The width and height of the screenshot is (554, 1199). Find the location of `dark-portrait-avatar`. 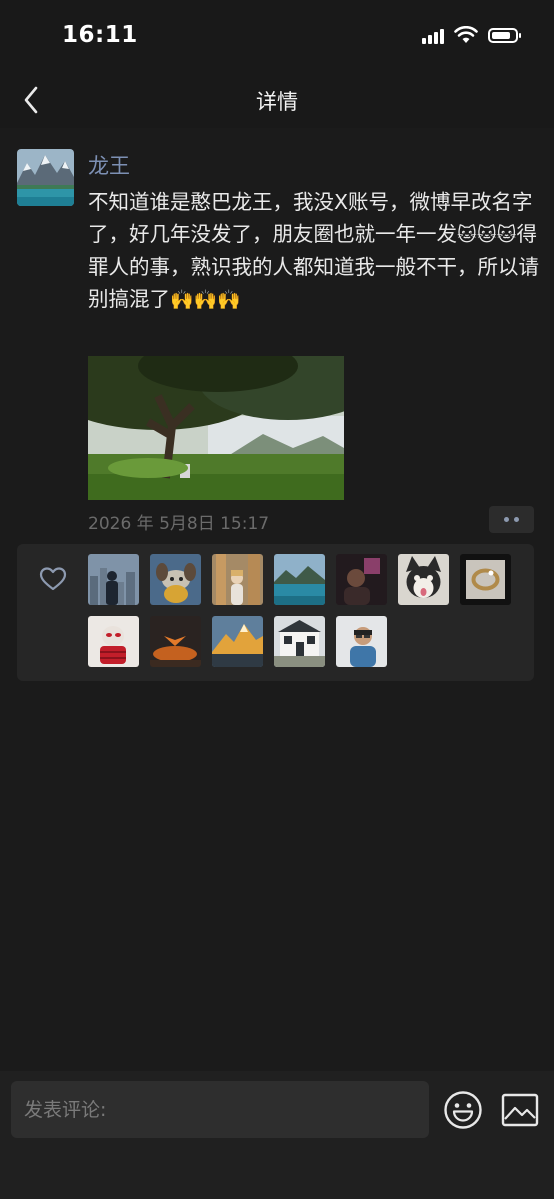

dark-portrait-avatar is located at coordinates (361, 579).